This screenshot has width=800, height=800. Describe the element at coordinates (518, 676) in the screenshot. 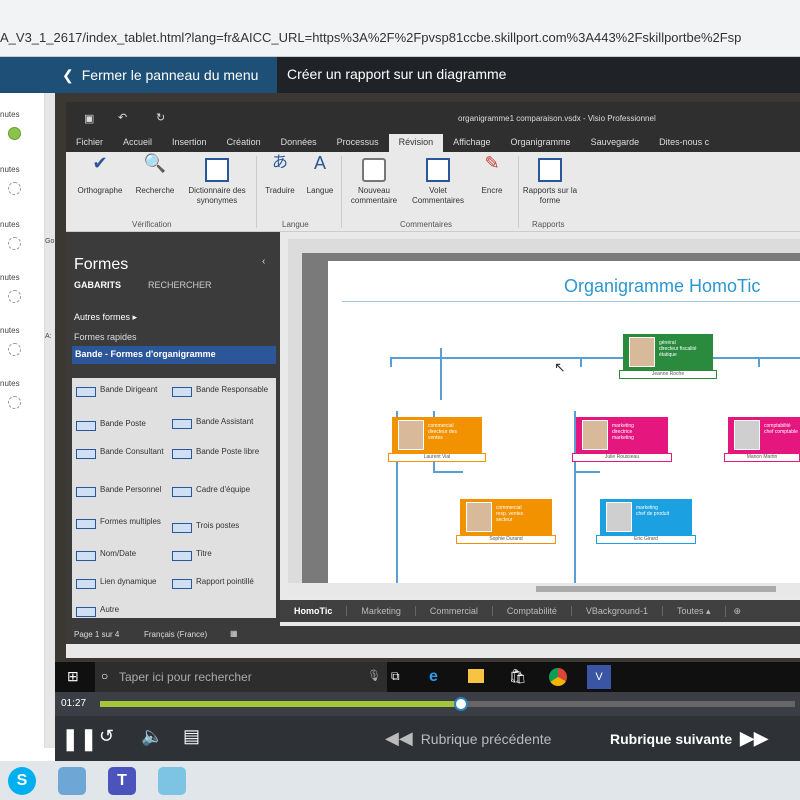

I see `store-icon: 🛍` at that location.